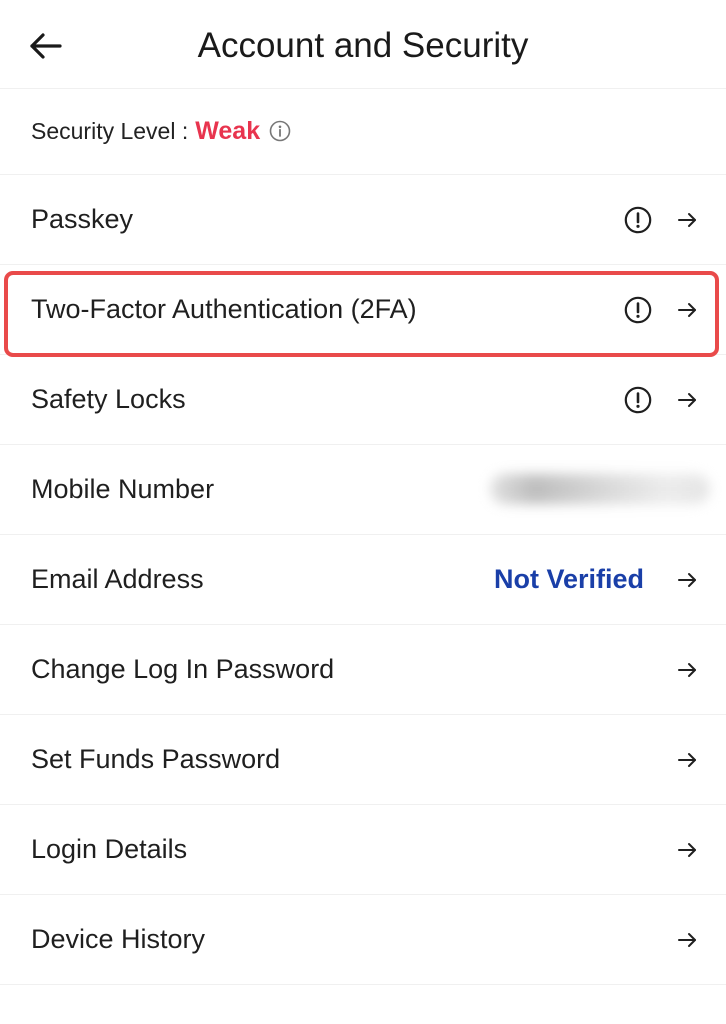 The image size is (726, 1024). Describe the element at coordinates (600, 489) in the screenshot. I see `mobile-number-redacted` at that location.